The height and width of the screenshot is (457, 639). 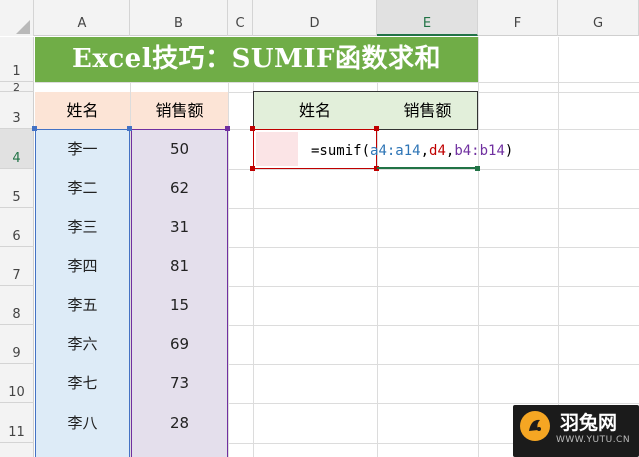 What do you see at coordinates (179, 383) in the screenshot?
I see `sales-cell: 73` at bounding box center [179, 383].